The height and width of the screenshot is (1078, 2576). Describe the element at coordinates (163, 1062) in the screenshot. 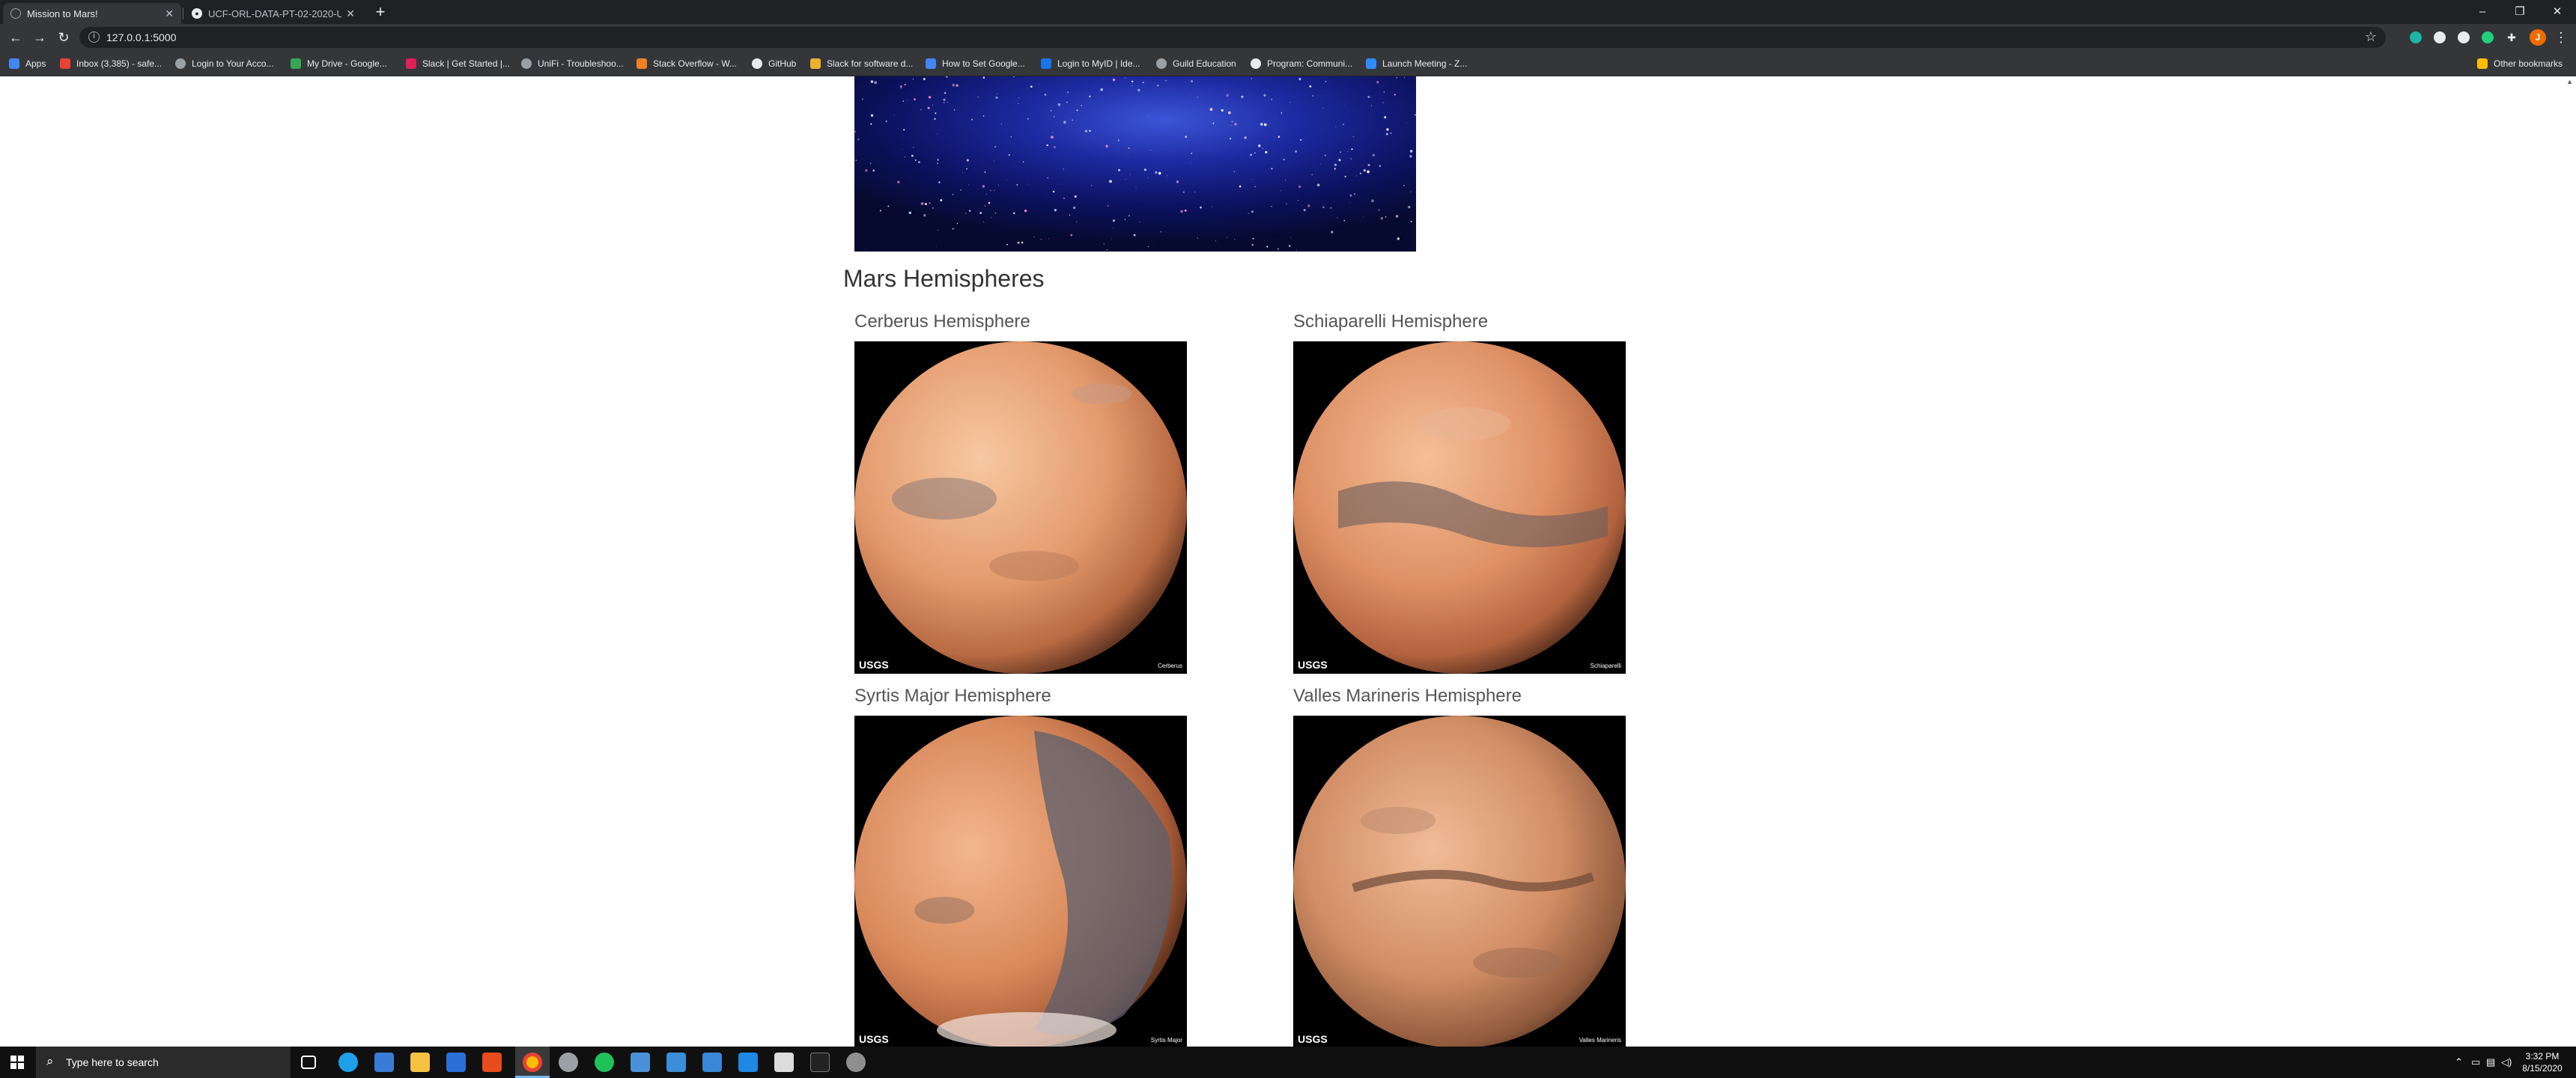

I see `taskbar-search-box: ⌕ Type here to search` at that location.